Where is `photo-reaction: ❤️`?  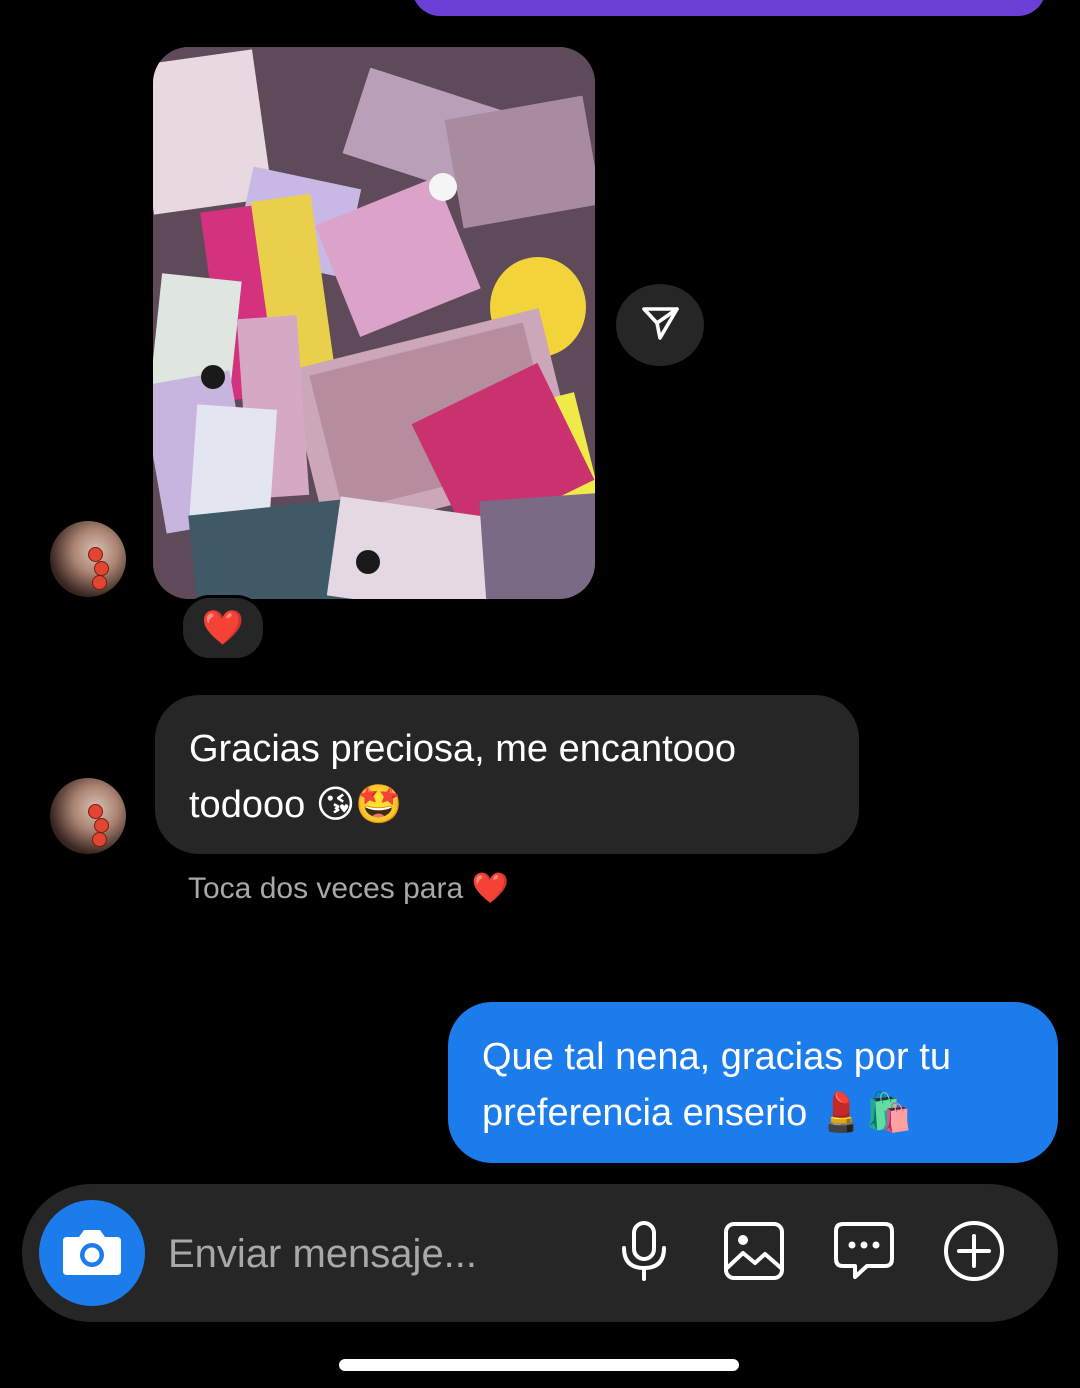 photo-reaction: ❤️ is located at coordinates (223, 628).